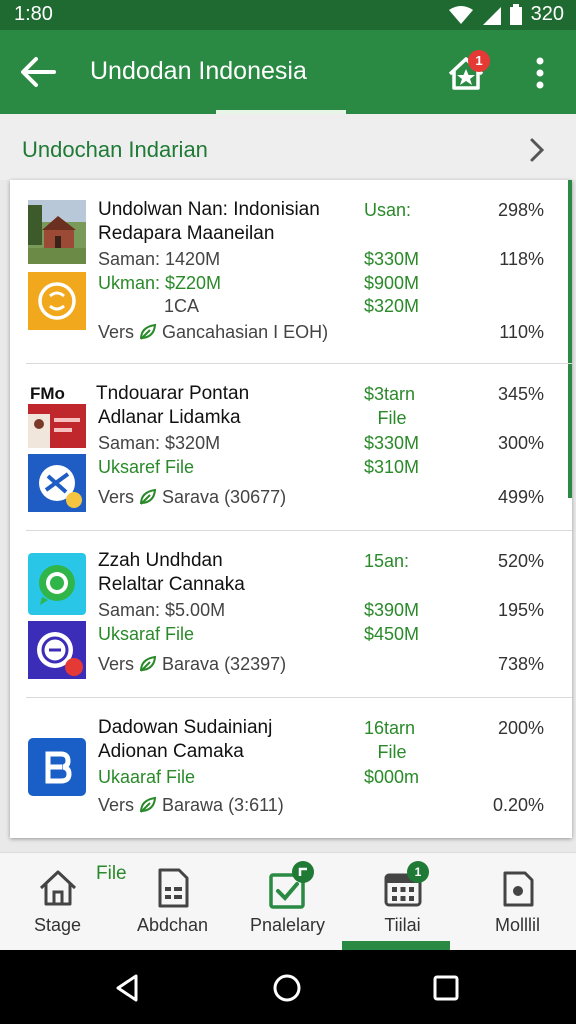  Describe the element at coordinates (162, 610) in the screenshot. I see `item-saman: Saman: $5.00M` at that location.